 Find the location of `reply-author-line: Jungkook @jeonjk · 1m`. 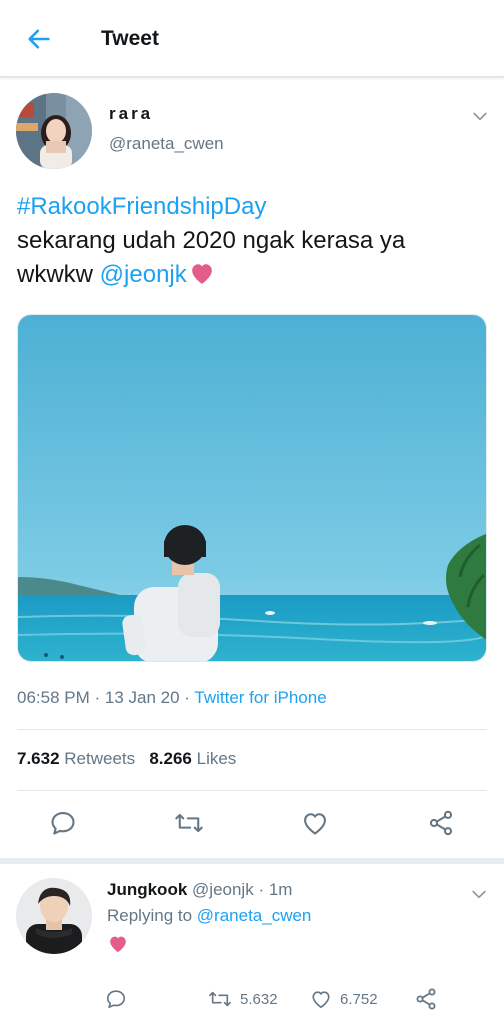

reply-author-line: Jungkook @jeonjk · 1m is located at coordinates (200, 889).